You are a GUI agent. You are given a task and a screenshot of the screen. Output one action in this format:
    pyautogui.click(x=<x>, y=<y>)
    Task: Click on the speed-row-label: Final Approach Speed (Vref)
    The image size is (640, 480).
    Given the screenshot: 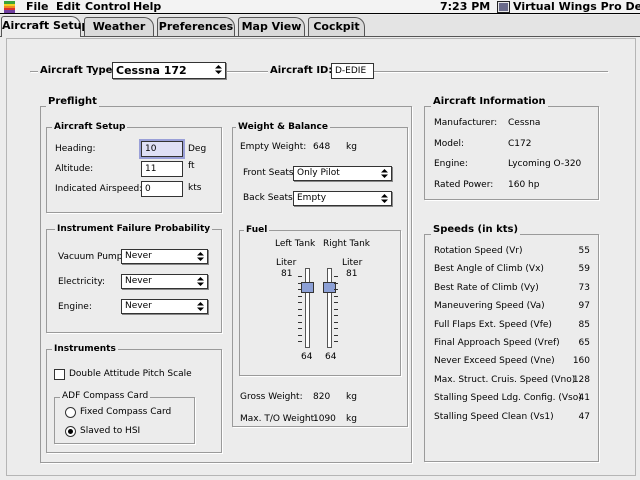 What is the action you would take?
    pyautogui.click(x=497, y=343)
    